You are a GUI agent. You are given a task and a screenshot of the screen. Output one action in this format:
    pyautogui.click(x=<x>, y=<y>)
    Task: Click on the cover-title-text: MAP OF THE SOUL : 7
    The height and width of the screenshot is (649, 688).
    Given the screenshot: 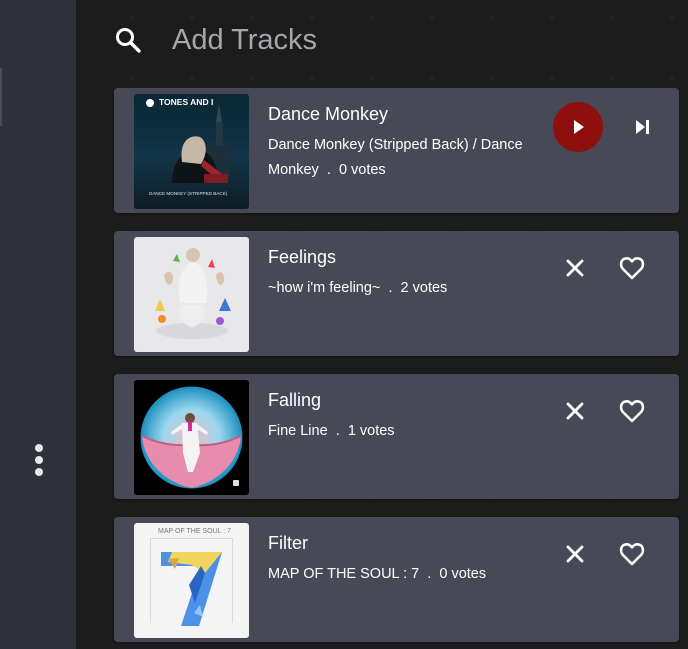 What is the action you would take?
    pyautogui.click(x=194, y=531)
    